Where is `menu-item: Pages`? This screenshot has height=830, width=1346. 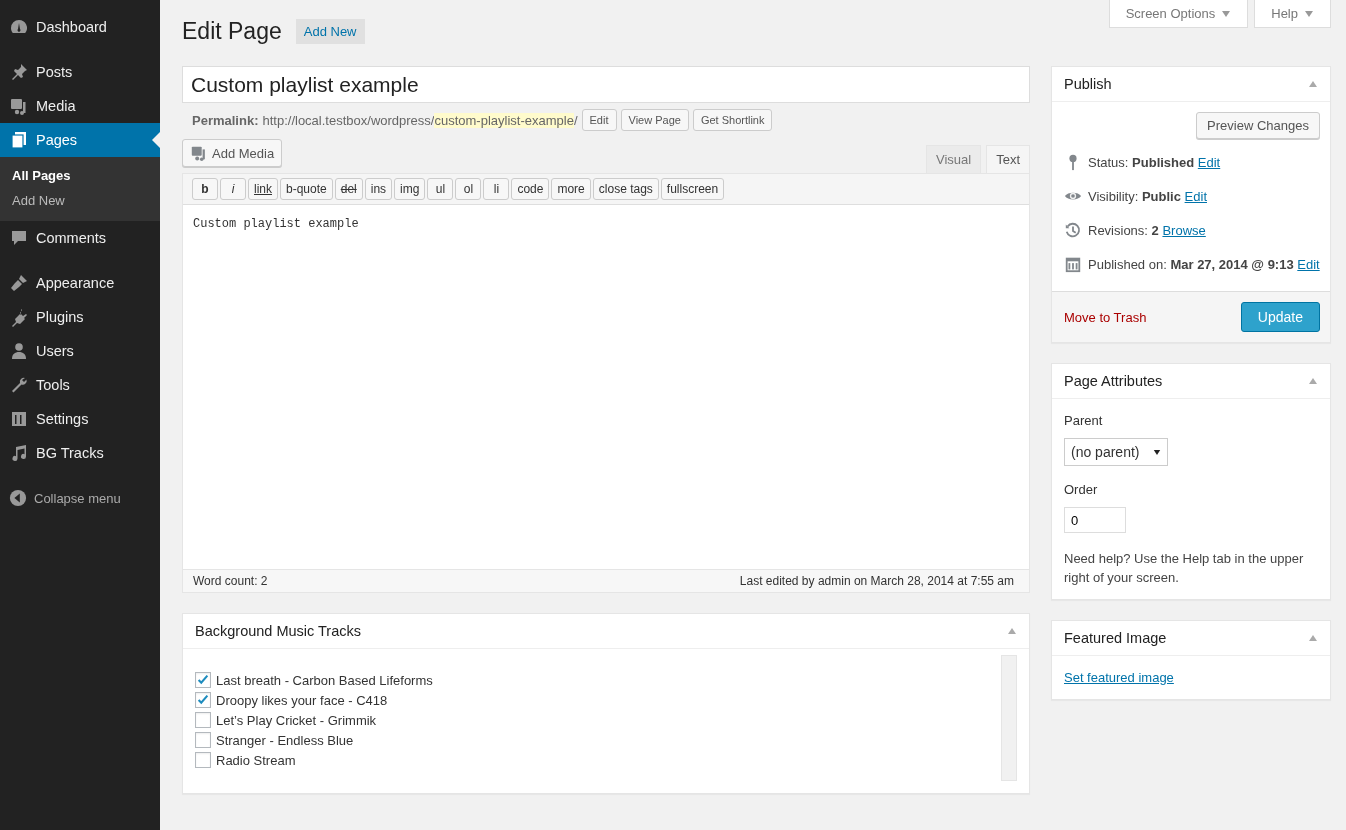
menu-item: Pages is located at coordinates (80, 140).